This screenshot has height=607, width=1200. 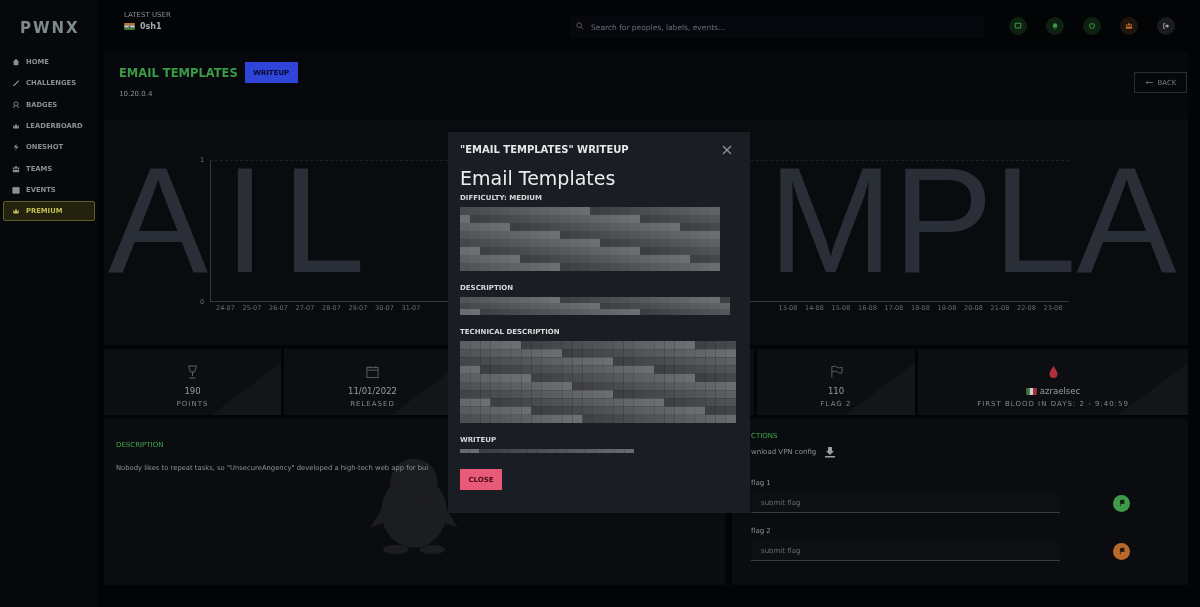 What do you see at coordinates (50, 28) in the screenshot?
I see `logo: PWNX` at bounding box center [50, 28].